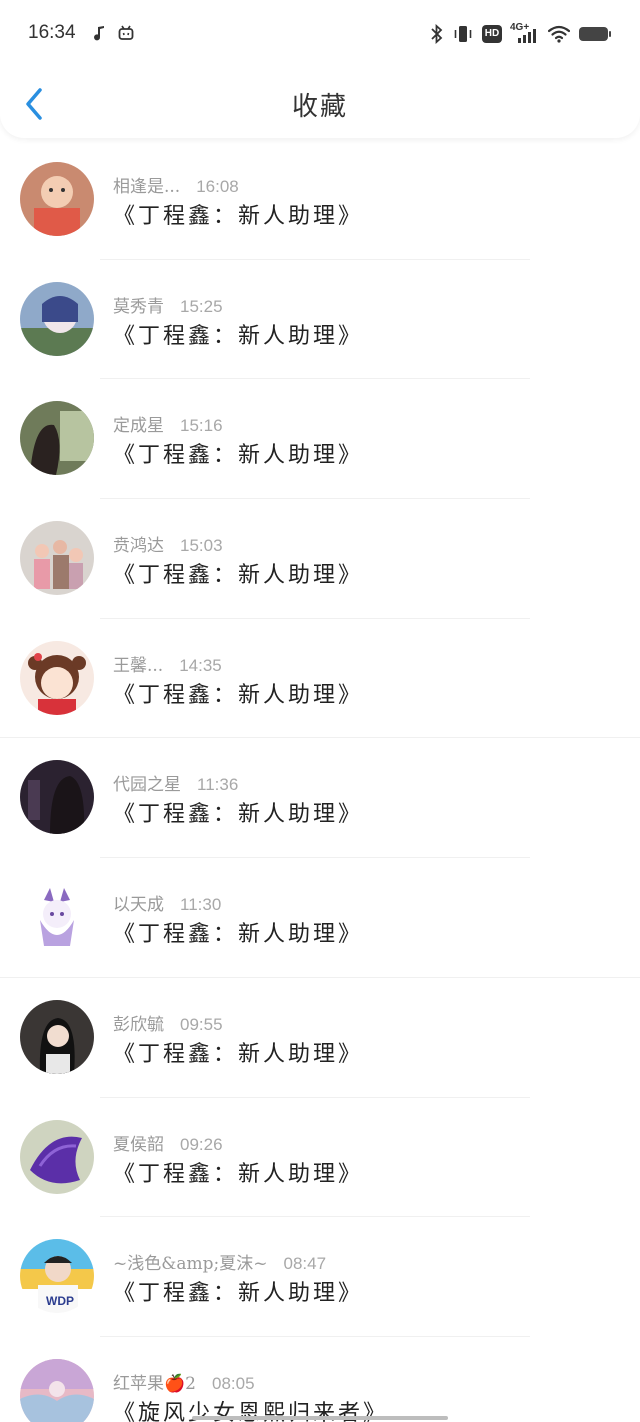 Image resolution: width=640 pixels, height=1422 pixels. What do you see at coordinates (320, 1038) in the screenshot?
I see `list-item: 彭欣毓 09:55 《丁程鑫：新人助理》` at bounding box center [320, 1038].